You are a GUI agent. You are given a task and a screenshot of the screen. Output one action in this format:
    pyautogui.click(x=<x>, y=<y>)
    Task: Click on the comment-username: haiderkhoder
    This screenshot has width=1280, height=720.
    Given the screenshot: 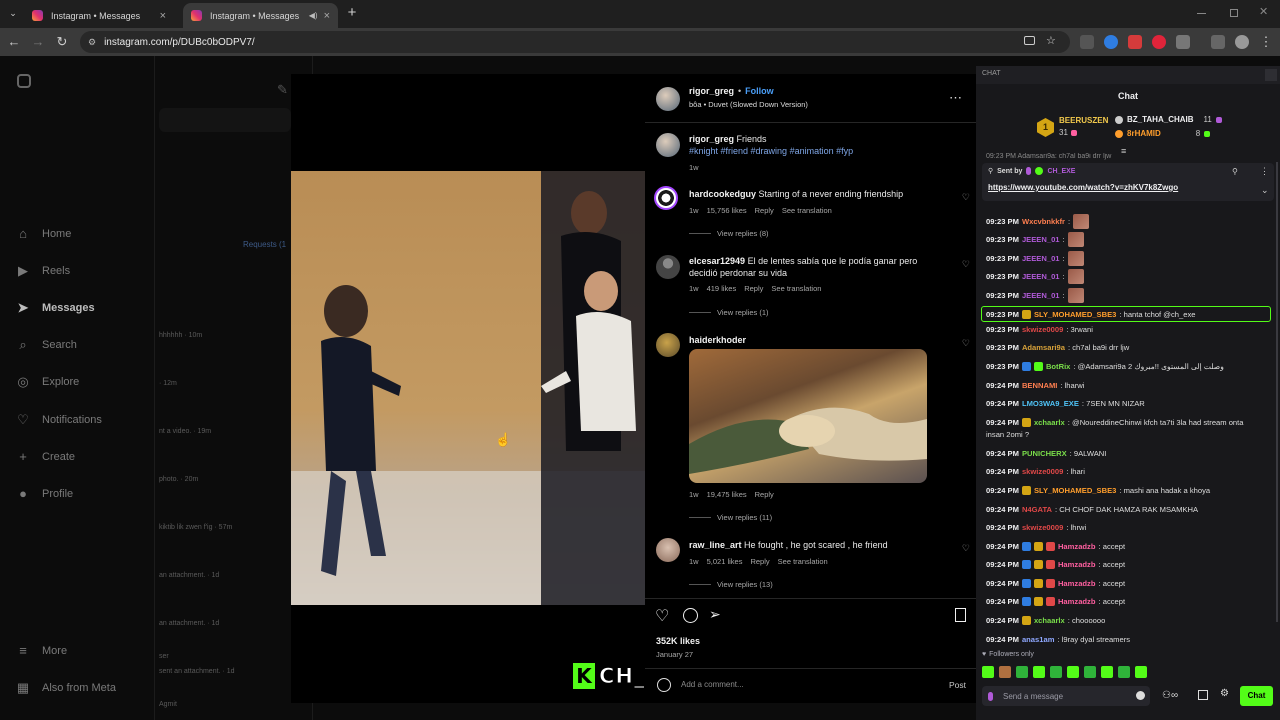 What is the action you would take?
    pyautogui.click(x=717, y=340)
    